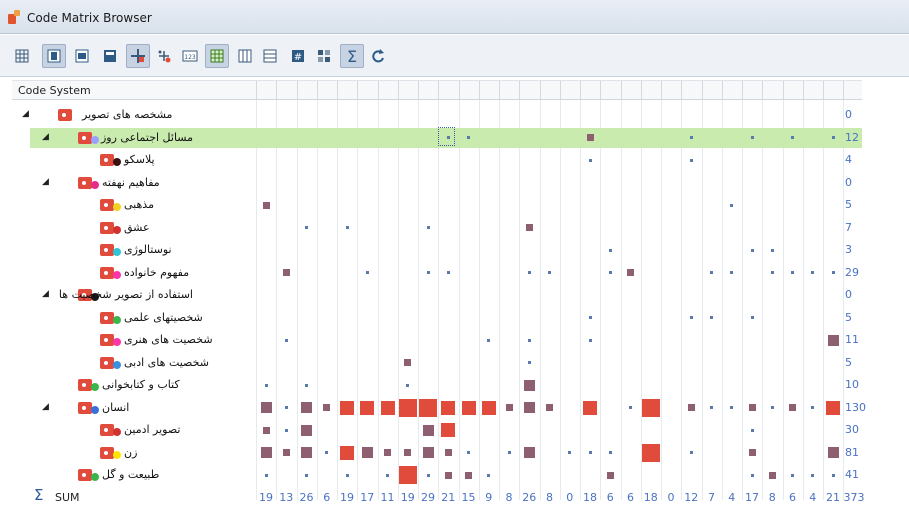 Image resolution: width=909 pixels, height=522 pixels. I want to click on code-row: شخصیت های هنری 11, so click(454, 340).